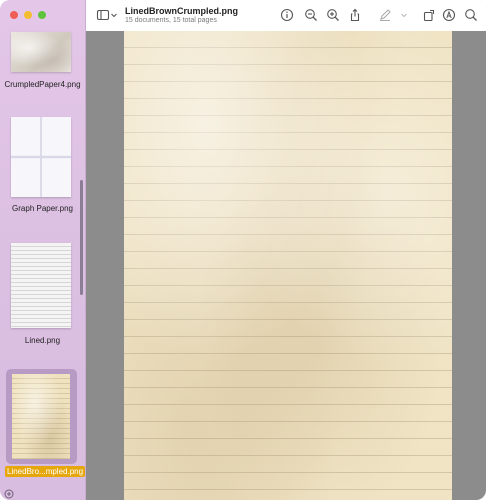 This screenshot has height=500, width=486. I want to click on window-controls, so click(28, 15).